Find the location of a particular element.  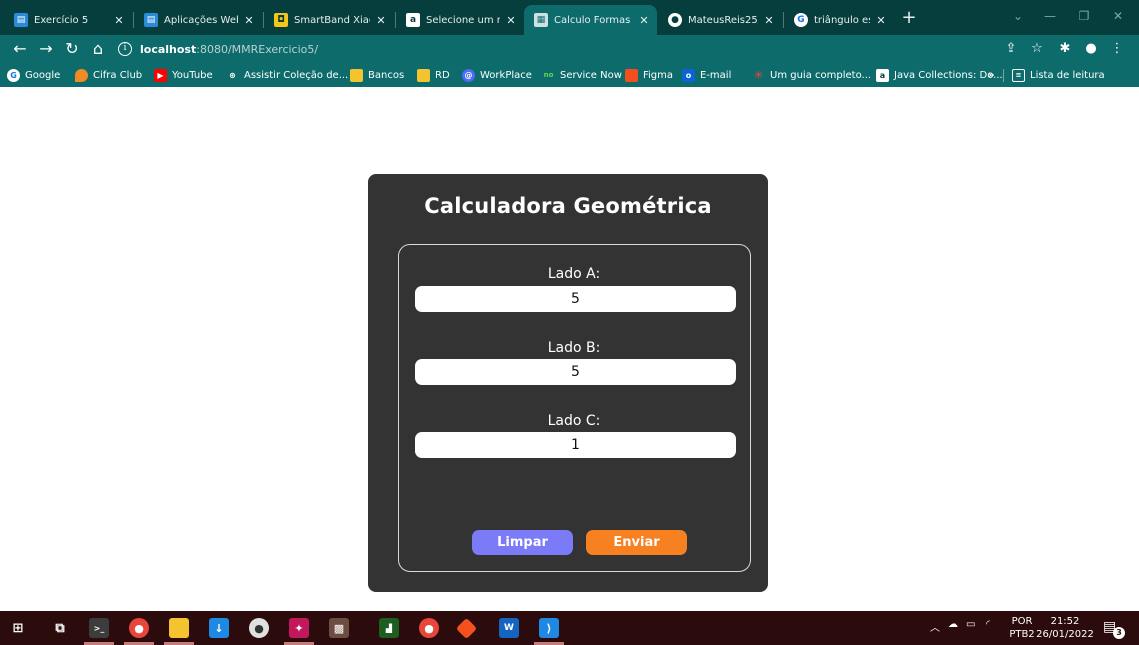

app-icon: ▩ is located at coordinates (339, 628).